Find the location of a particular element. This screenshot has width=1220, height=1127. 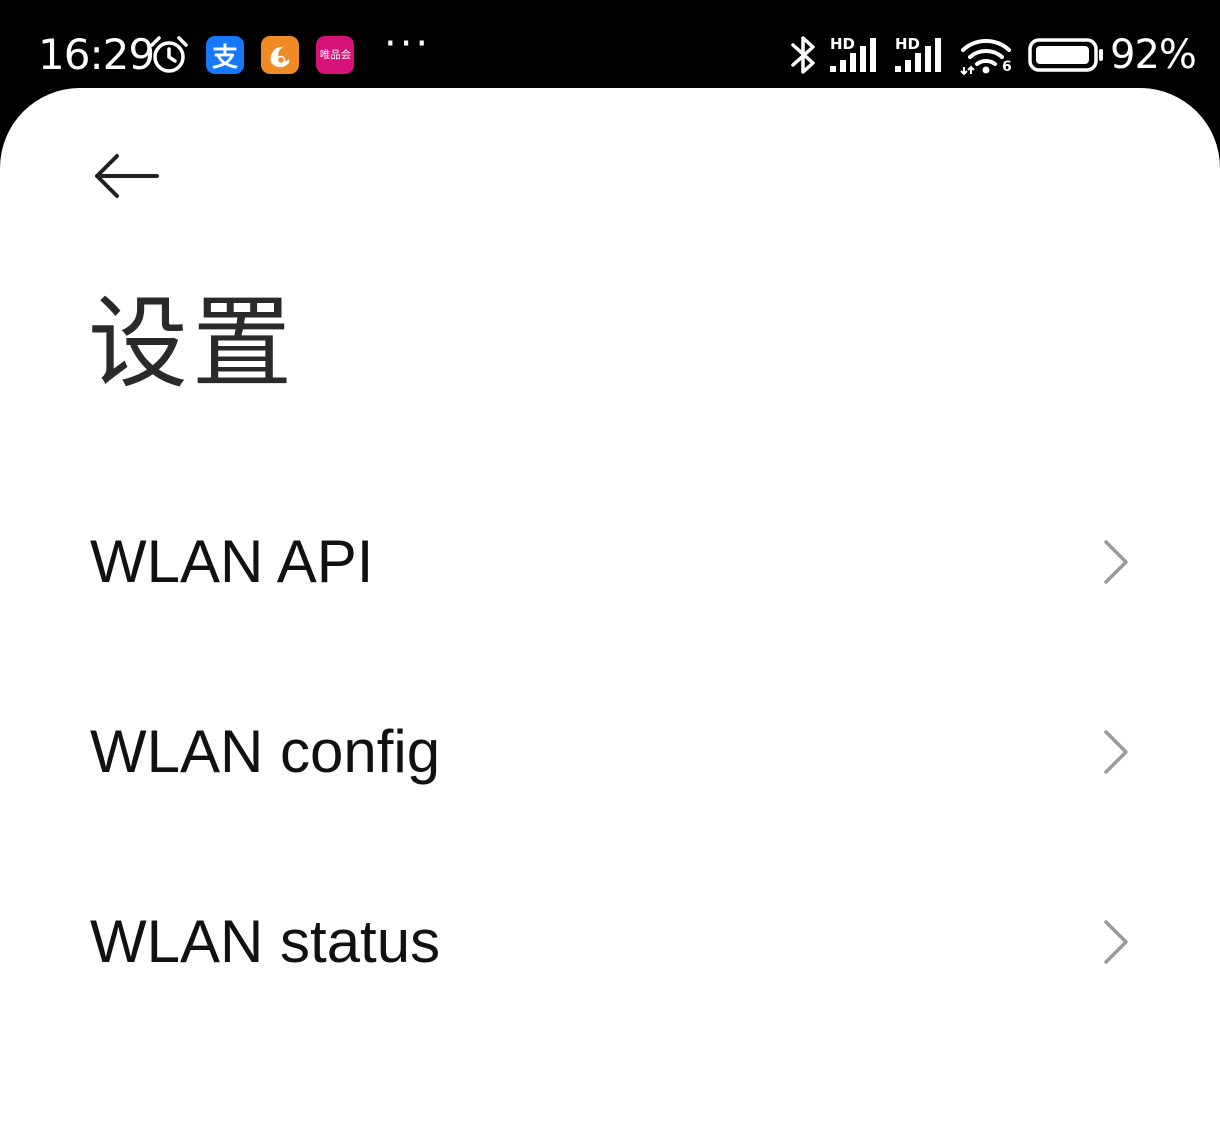

status-time: 16:29 is located at coordinates (96, 54).